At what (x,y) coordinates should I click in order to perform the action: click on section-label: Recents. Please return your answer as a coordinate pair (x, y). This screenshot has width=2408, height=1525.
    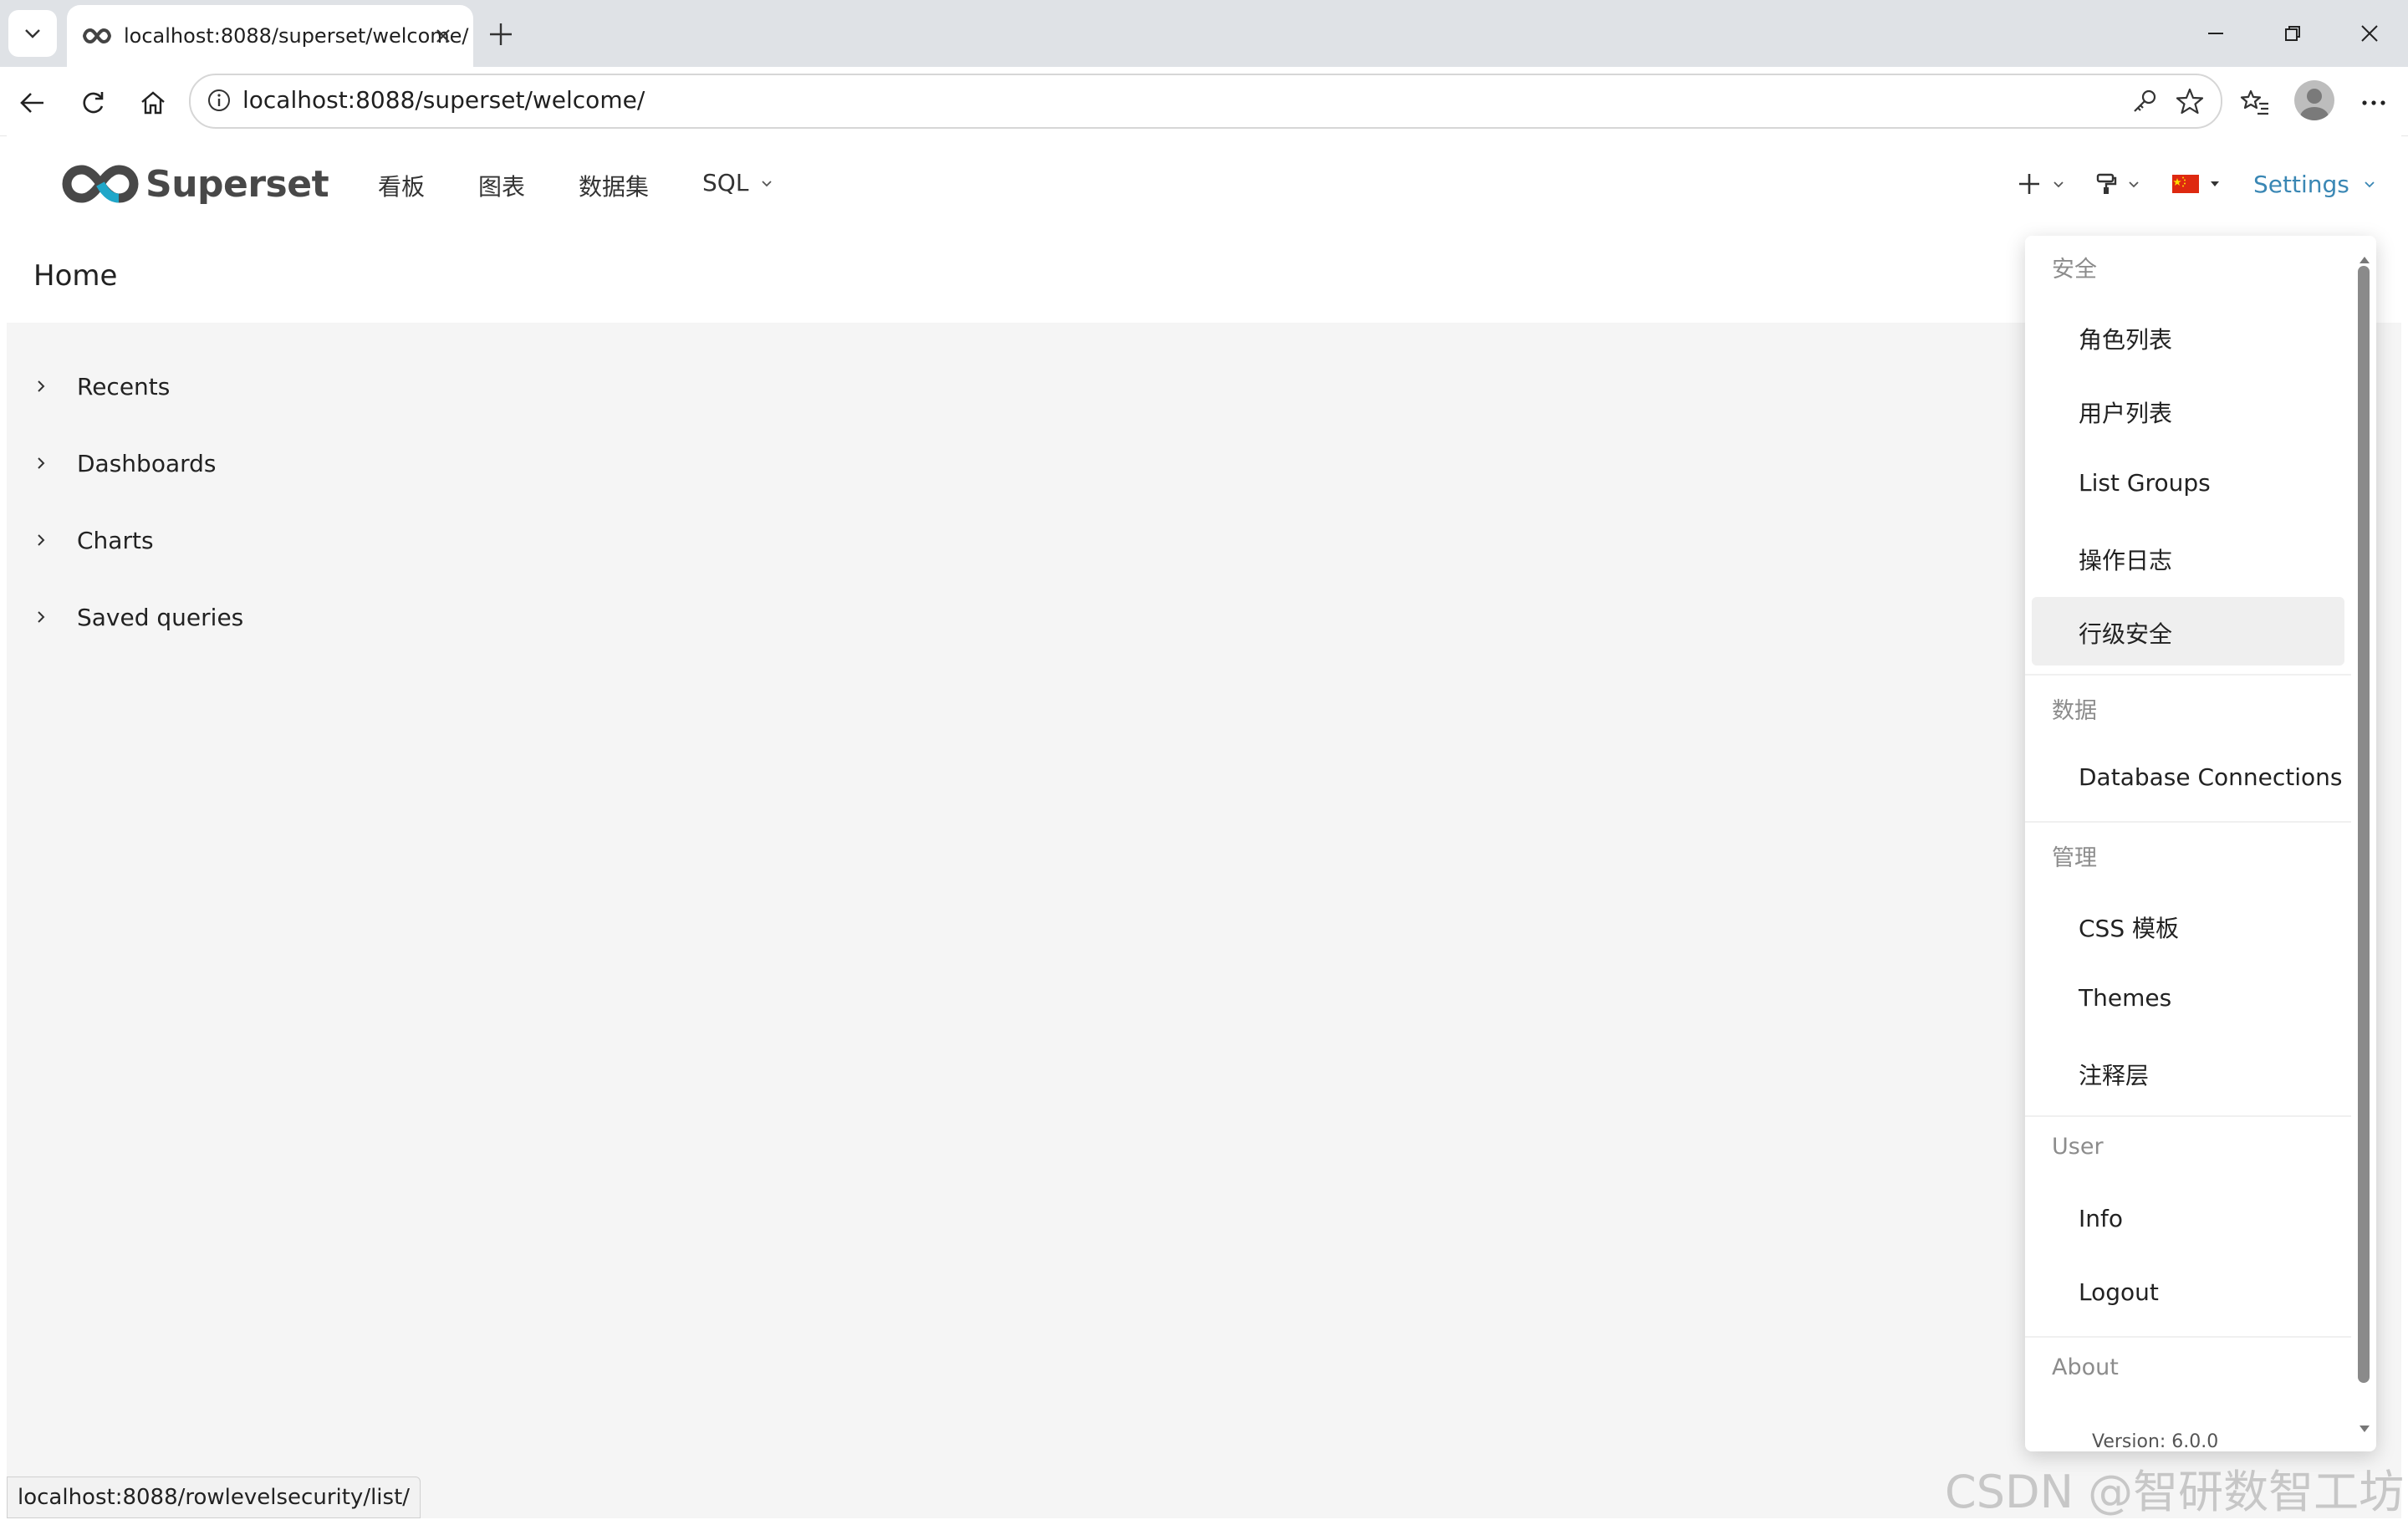
    Looking at the image, I should click on (124, 386).